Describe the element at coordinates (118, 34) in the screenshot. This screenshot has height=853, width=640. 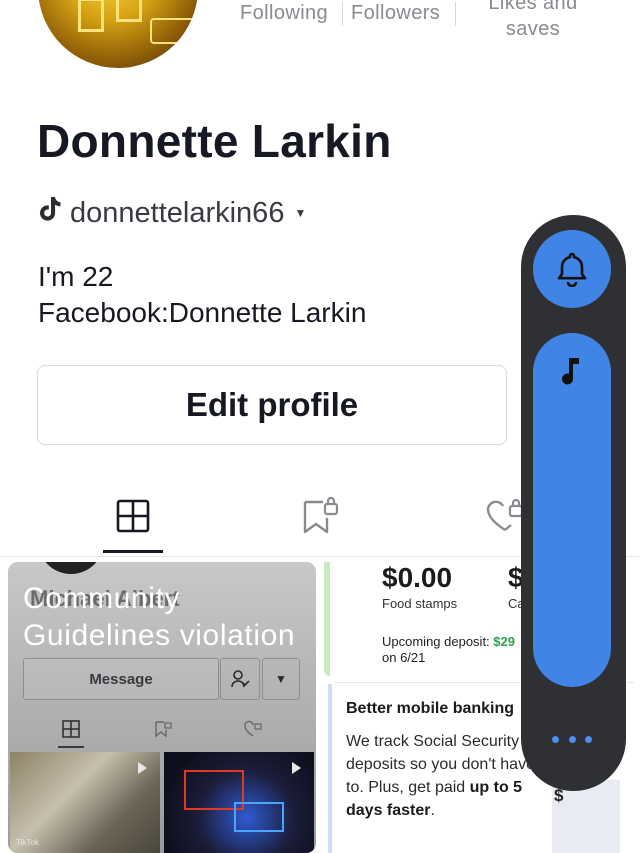
I see `profile-avatar` at that location.